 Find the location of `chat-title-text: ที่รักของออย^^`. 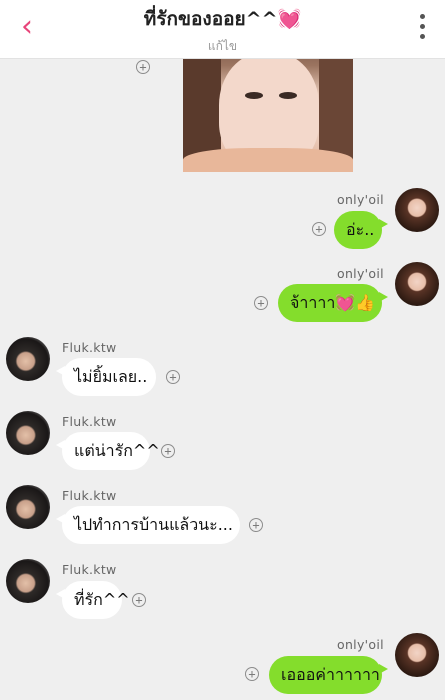

chat-title-text: ที่รักของออย^^ is located at coordinates (210, 19).